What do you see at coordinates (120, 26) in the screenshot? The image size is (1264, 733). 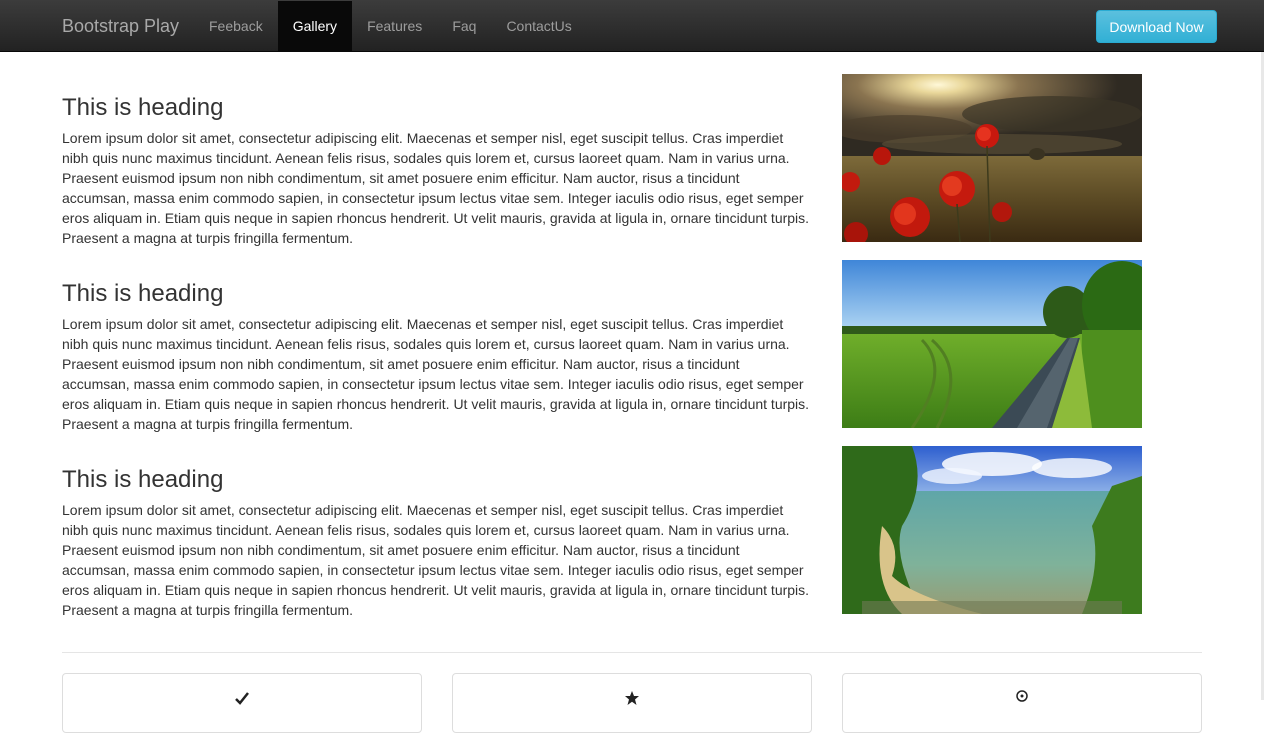 I see `brand-link: Bootstrap Play` at bounding box center [120, 26].